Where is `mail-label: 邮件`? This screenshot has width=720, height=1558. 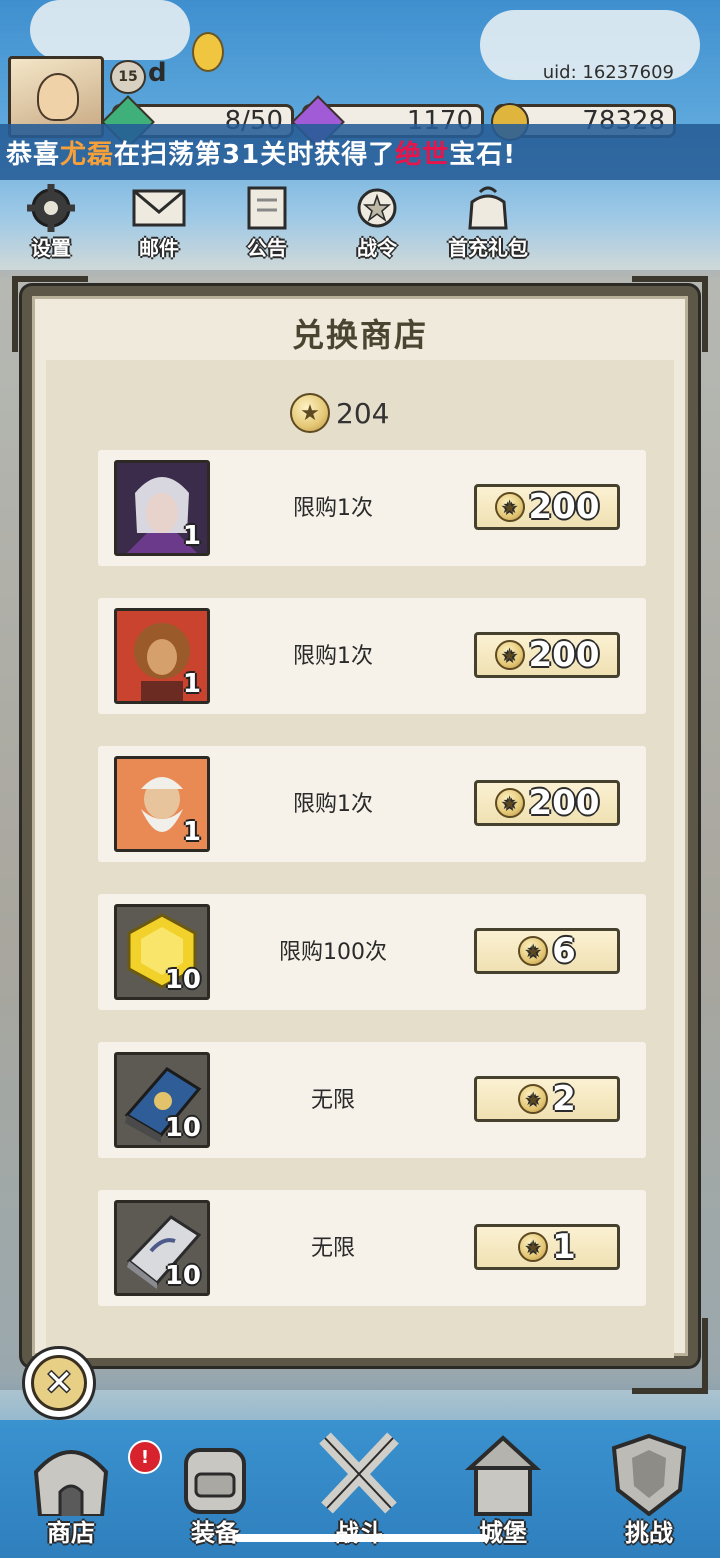
mail-label: 邮件 is located at coordinates (159, 248).